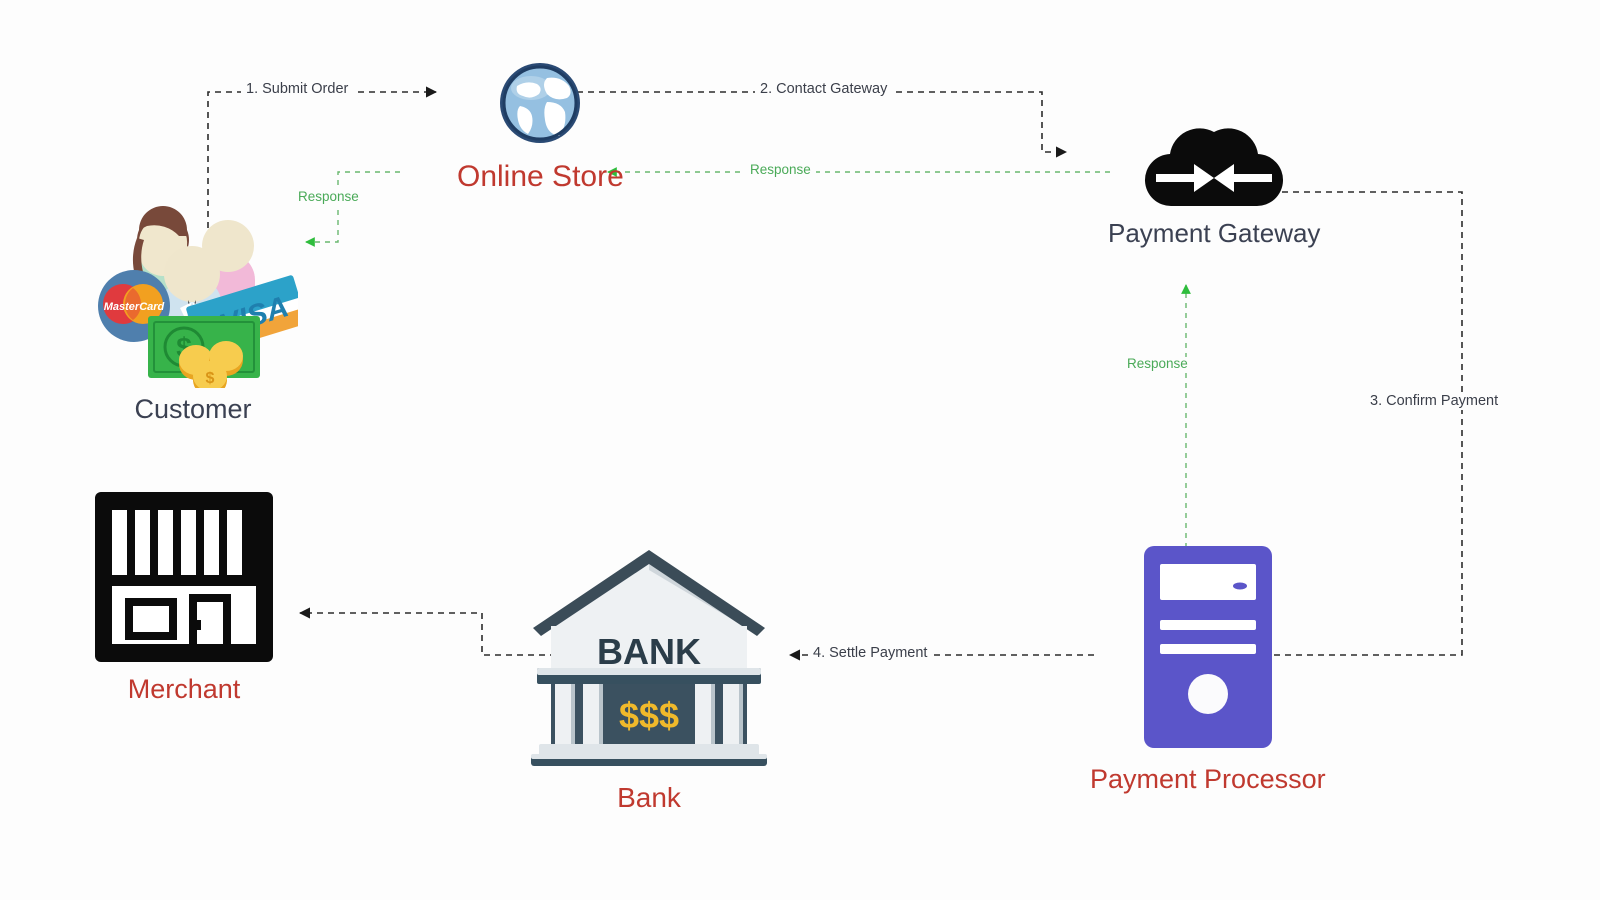 The height and width of the screenshot is (900, 1600). I want to click on node-label-customer: Customer, so click(193, 409).